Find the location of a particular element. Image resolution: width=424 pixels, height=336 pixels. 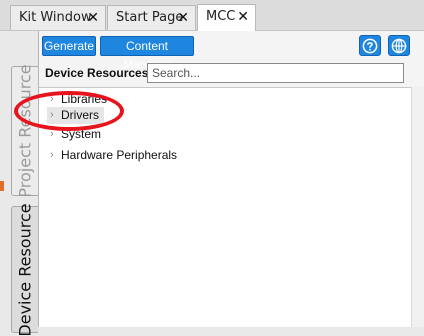

tab-kit-window: Kit Window ✕ is located at coordinates (58, 17).